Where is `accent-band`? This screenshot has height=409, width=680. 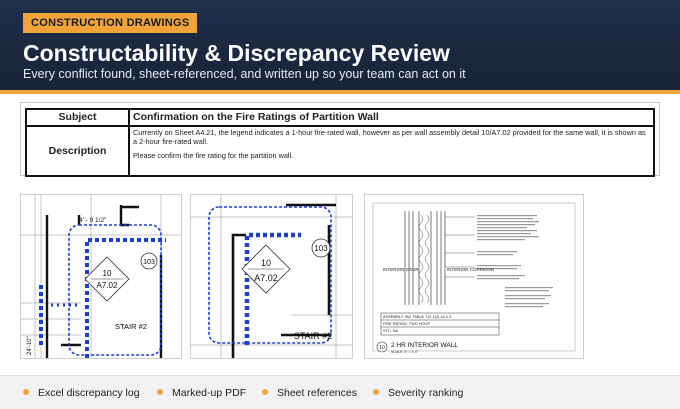
accent-band is located at coordinates (340, 92).